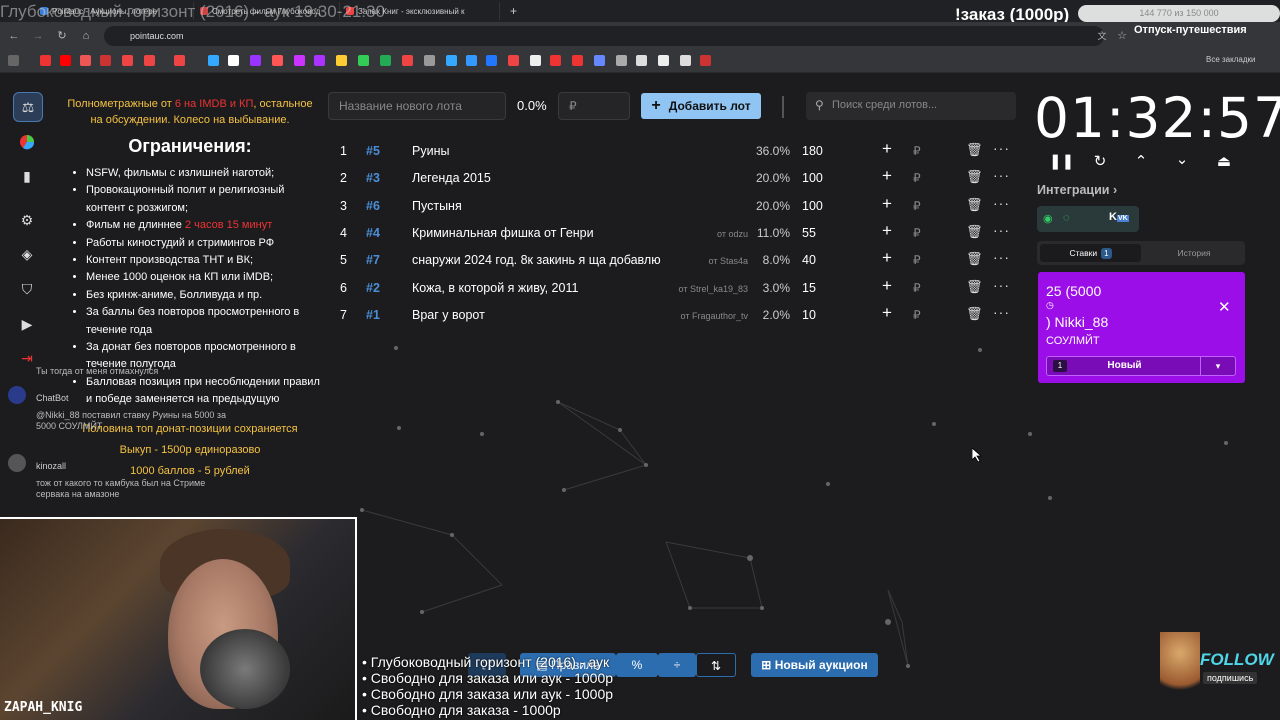  I want to click on apps-icon, so click(13, 60).